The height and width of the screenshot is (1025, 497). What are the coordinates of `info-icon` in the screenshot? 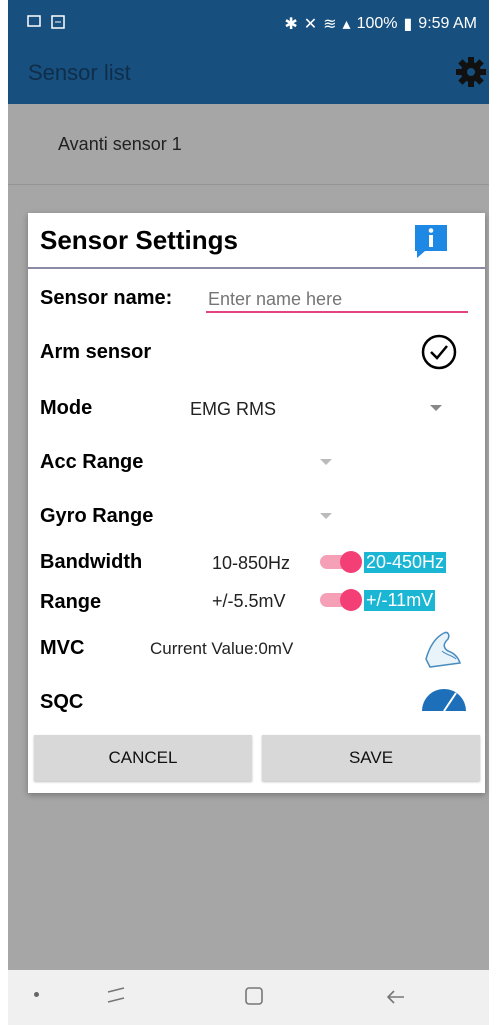 It's located at (431, 241).